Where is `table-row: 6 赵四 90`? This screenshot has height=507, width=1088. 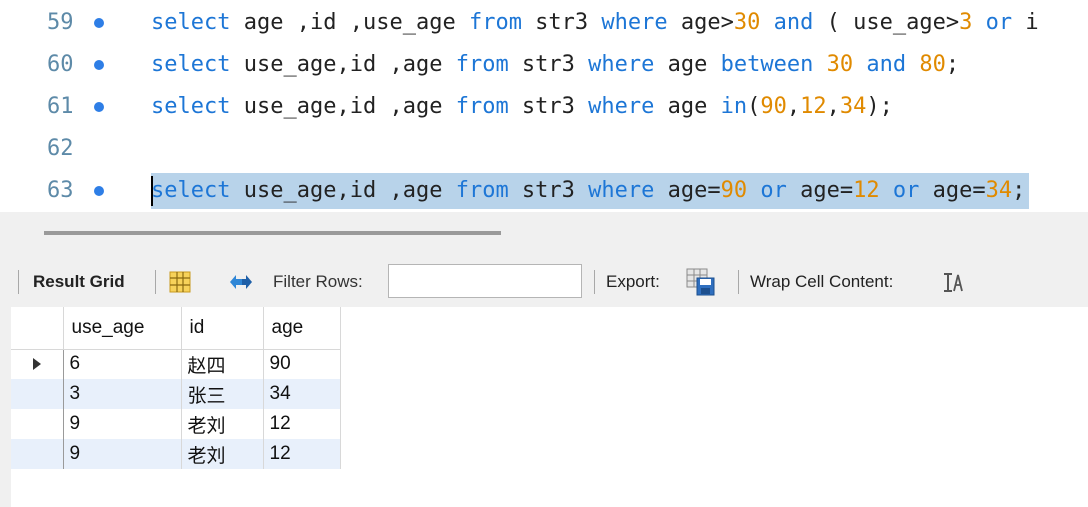
table-row: 6 赵四 90 is located at coordinates (176, 364).